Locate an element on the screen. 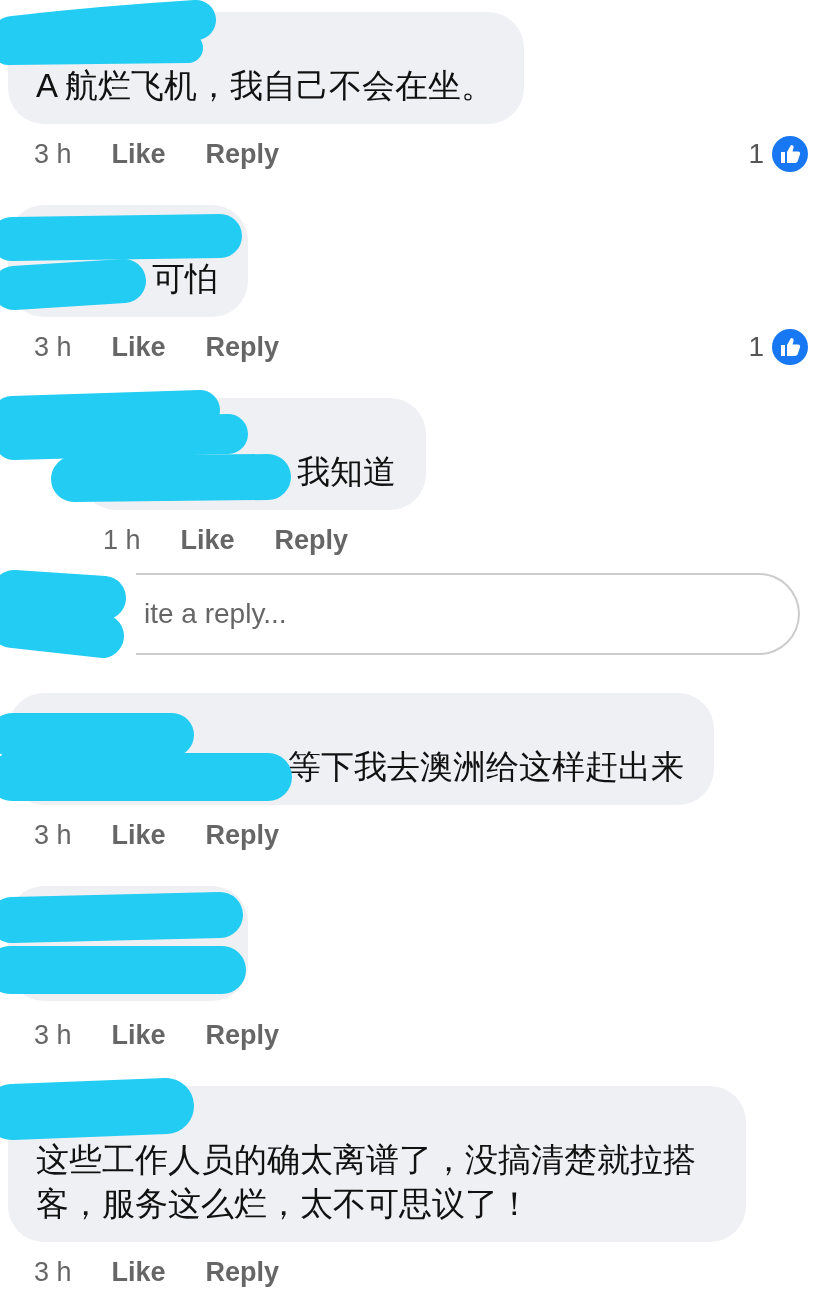 The height and width of the screenshot is (1307, 828). comment-text: 可怕 is located at coordinates (185, 279).